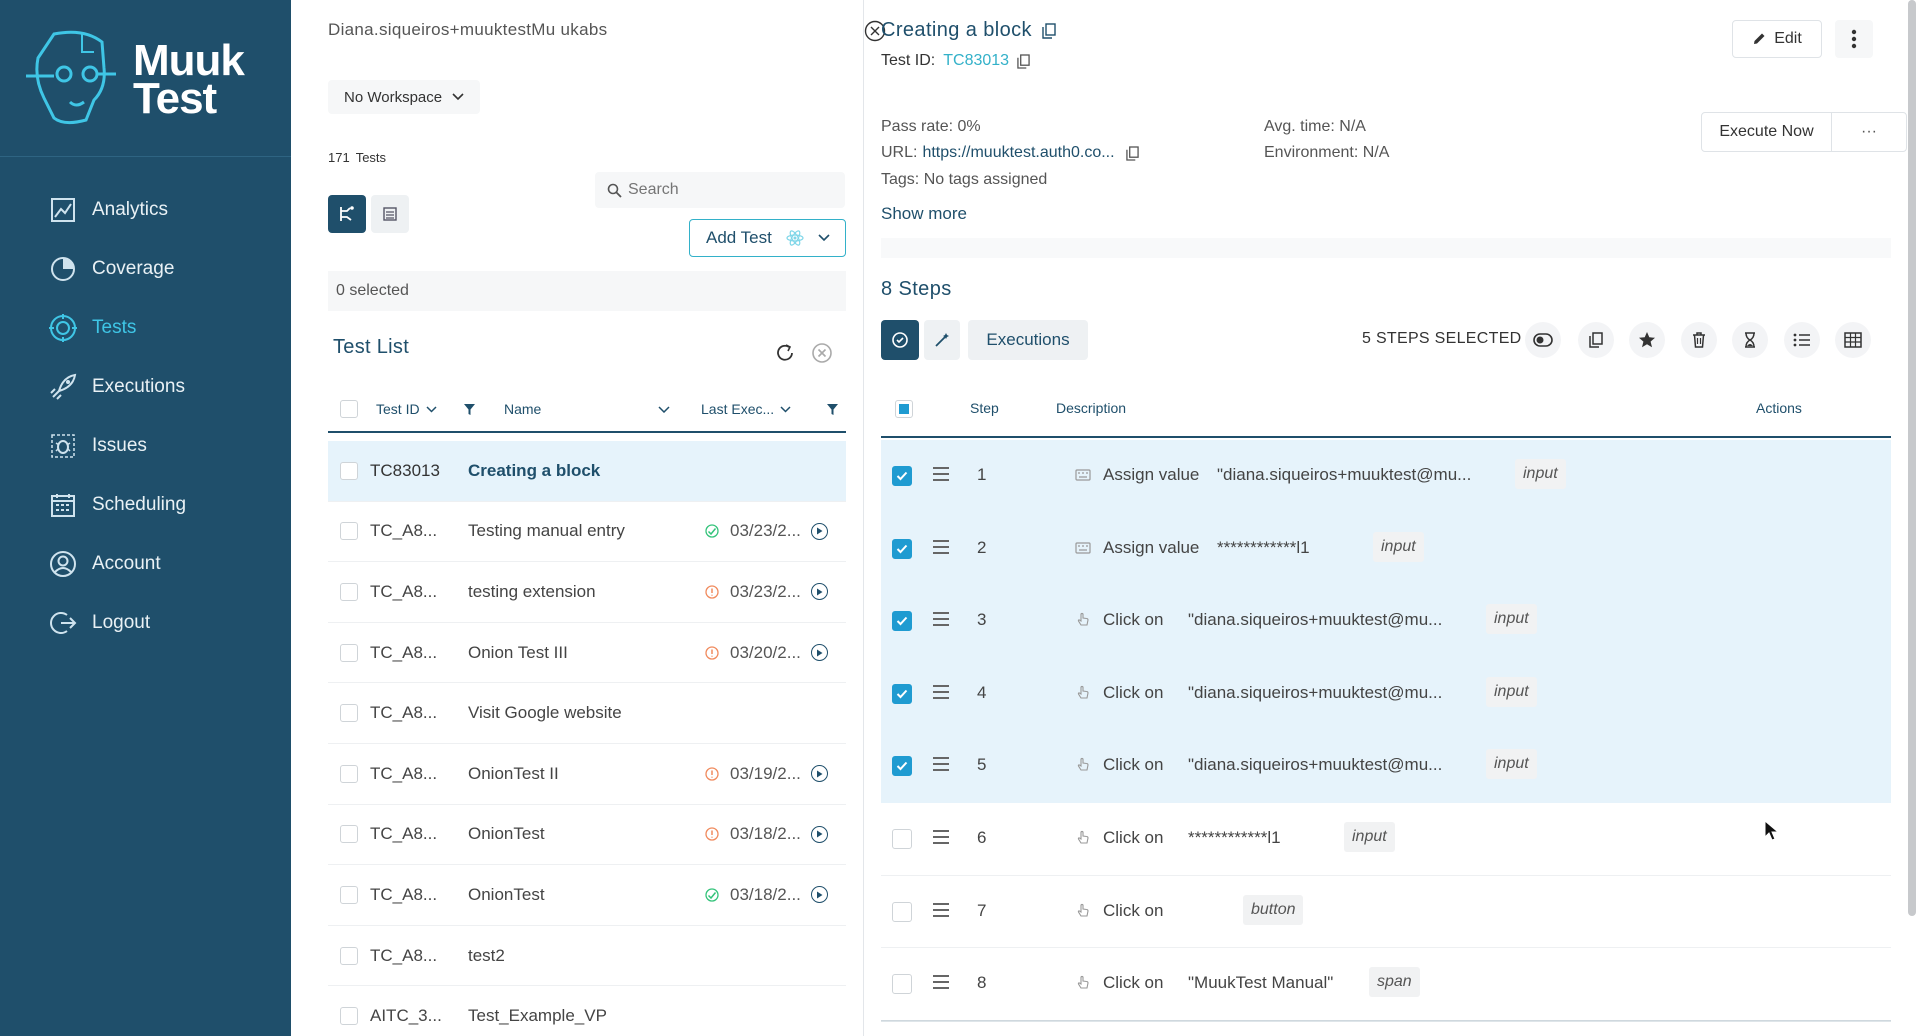  Describe the element at coordinates (1386, 549) in the screenshot. I see `step-row: 2 Assign value ************l1 input` at that location.